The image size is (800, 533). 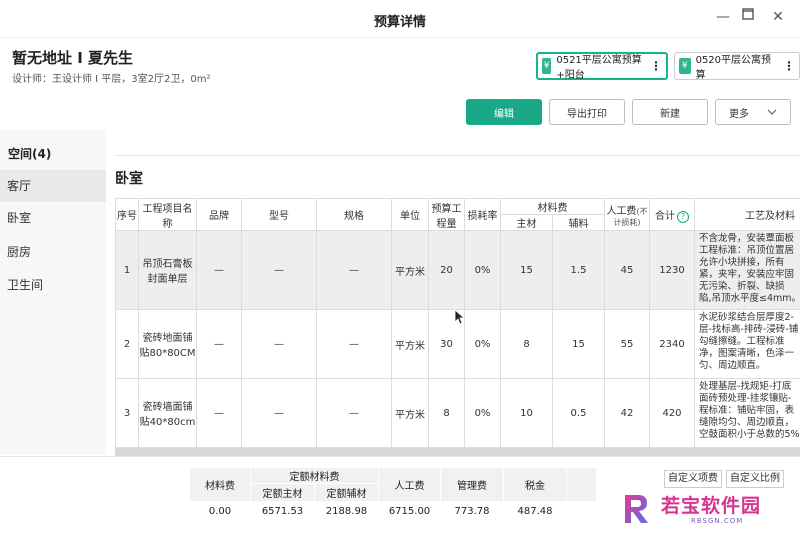 What do you see at coordinates (683, 216) in the screenshot?
I see `help-icon: ?` at bounding box center [683, 216].